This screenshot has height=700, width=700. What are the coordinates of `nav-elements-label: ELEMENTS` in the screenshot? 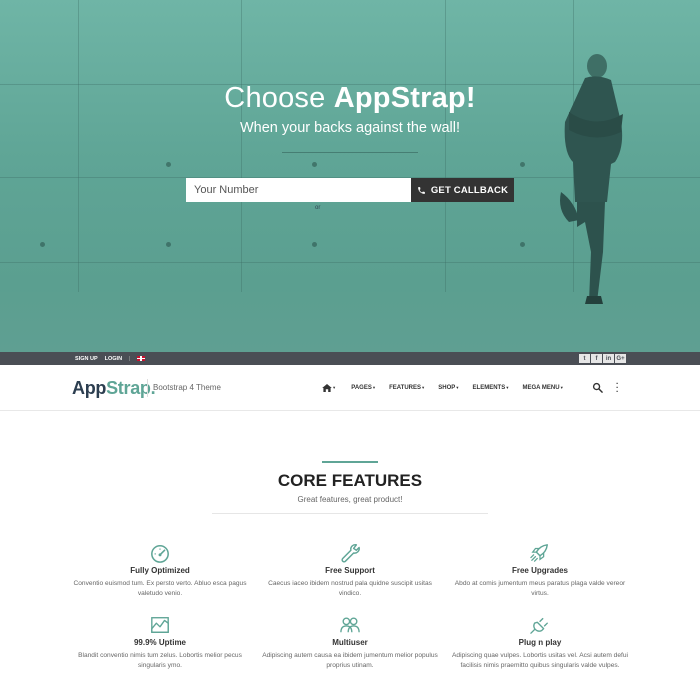 It's located at (489, 388).